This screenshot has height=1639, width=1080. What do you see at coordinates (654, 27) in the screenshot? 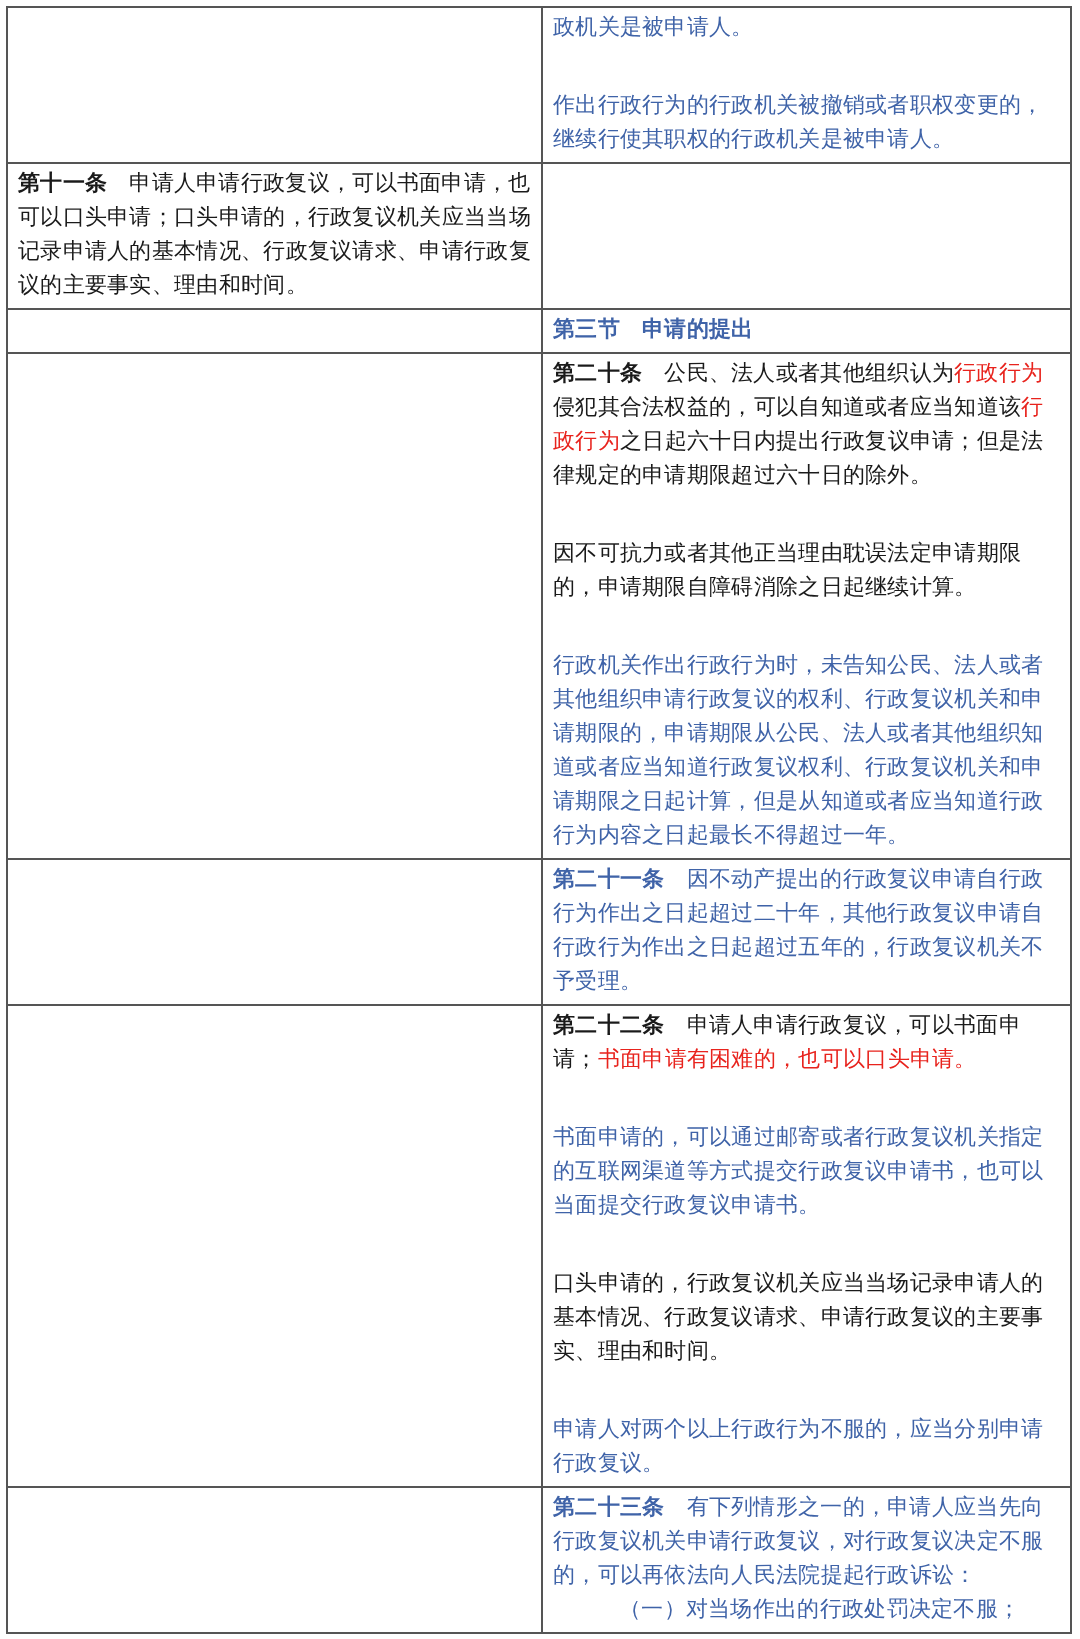
I see `paragraph-text: 政机关是被申请人。` at bounding box center [654, 27].